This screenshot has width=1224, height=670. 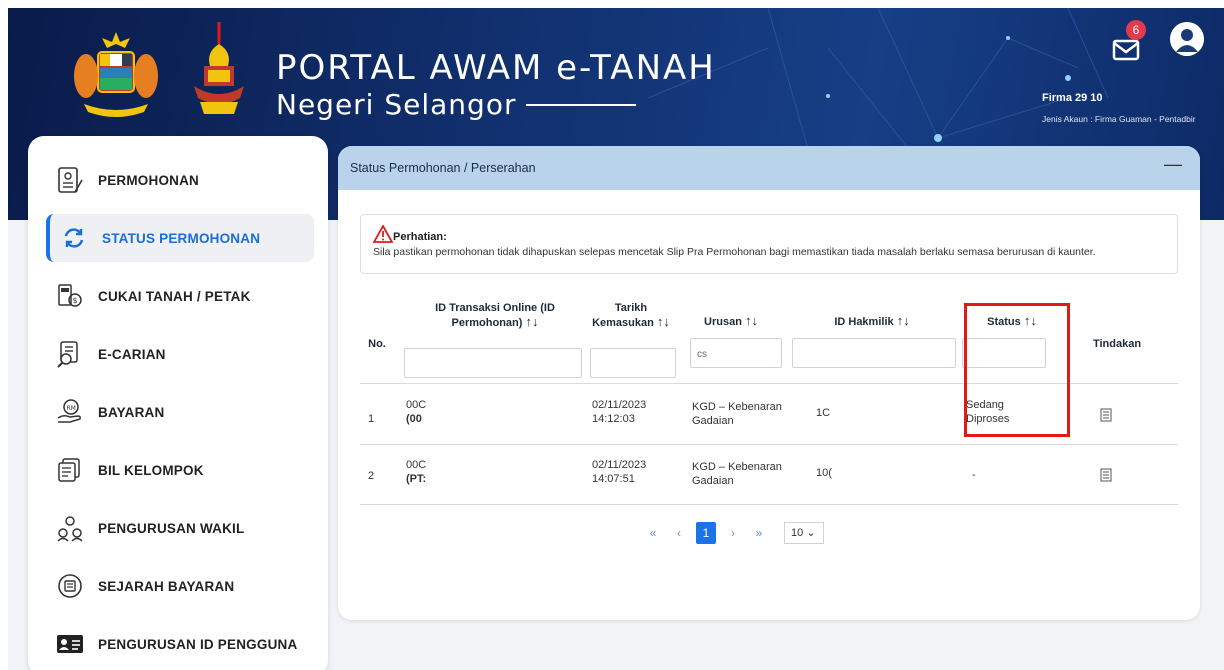 What do you see at coordinates (1136, 30) in the screenshot?
I see `notification-badge: 6` at bounding box center [1136, 30].